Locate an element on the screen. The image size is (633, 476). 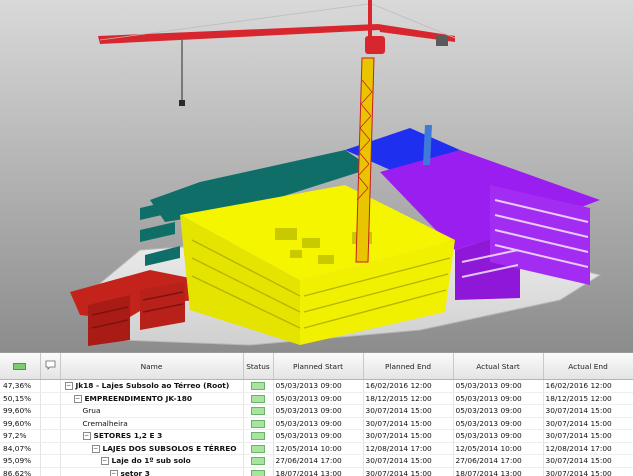
task-name-cell: −SETORES 1,2 E 3 is located at coordinates (151, 436).